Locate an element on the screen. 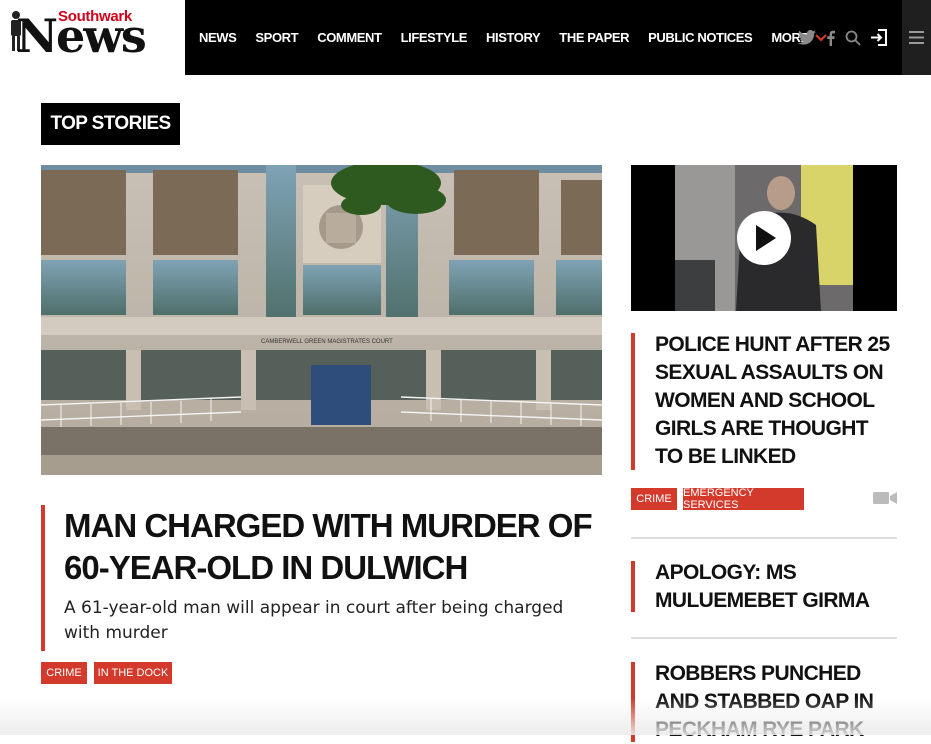 The width and height of the screenshot is (931, 744). hamburger-menu-button is located at coordinates (916, 37).